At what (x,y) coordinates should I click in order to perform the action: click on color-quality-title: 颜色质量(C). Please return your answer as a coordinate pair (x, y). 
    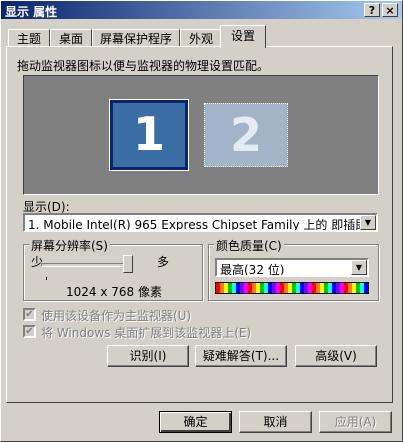
    Looking at the image, I should click on (249, 245).